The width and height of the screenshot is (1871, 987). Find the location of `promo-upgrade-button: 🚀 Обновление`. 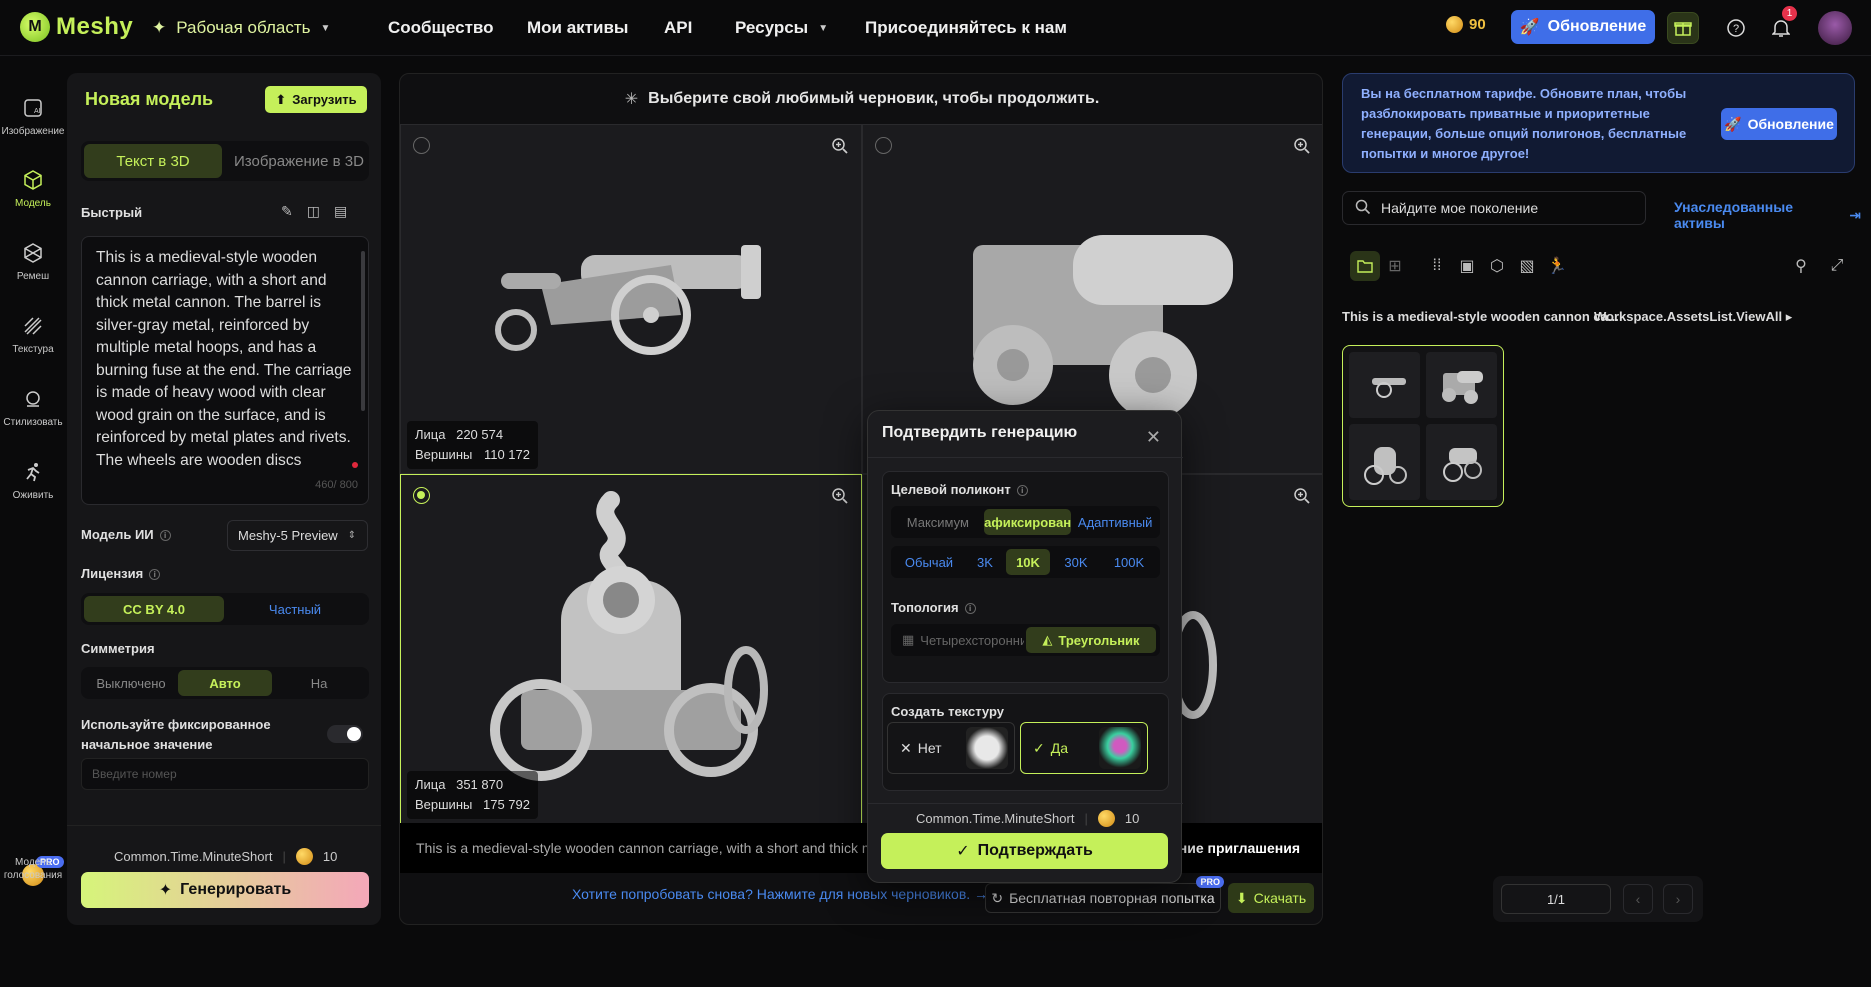

promo-upgrade-button: 🚀 Обновление is located at coordinates (1779, 124).